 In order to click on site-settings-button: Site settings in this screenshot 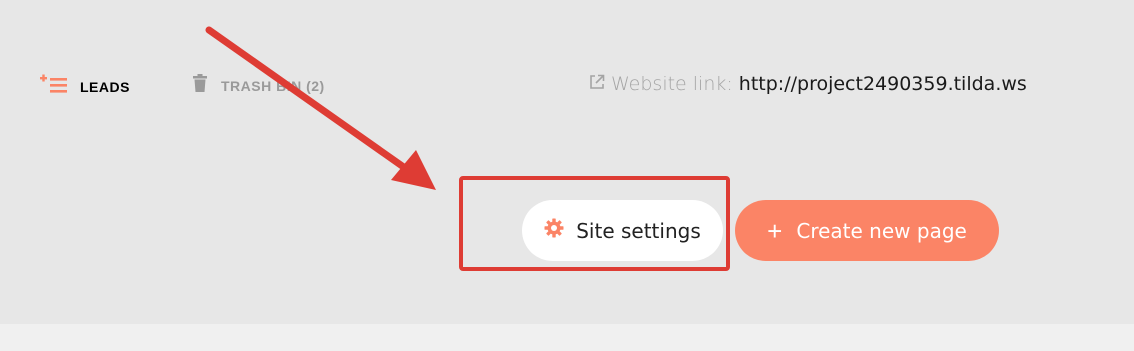, I will do `click(622, 230)`.